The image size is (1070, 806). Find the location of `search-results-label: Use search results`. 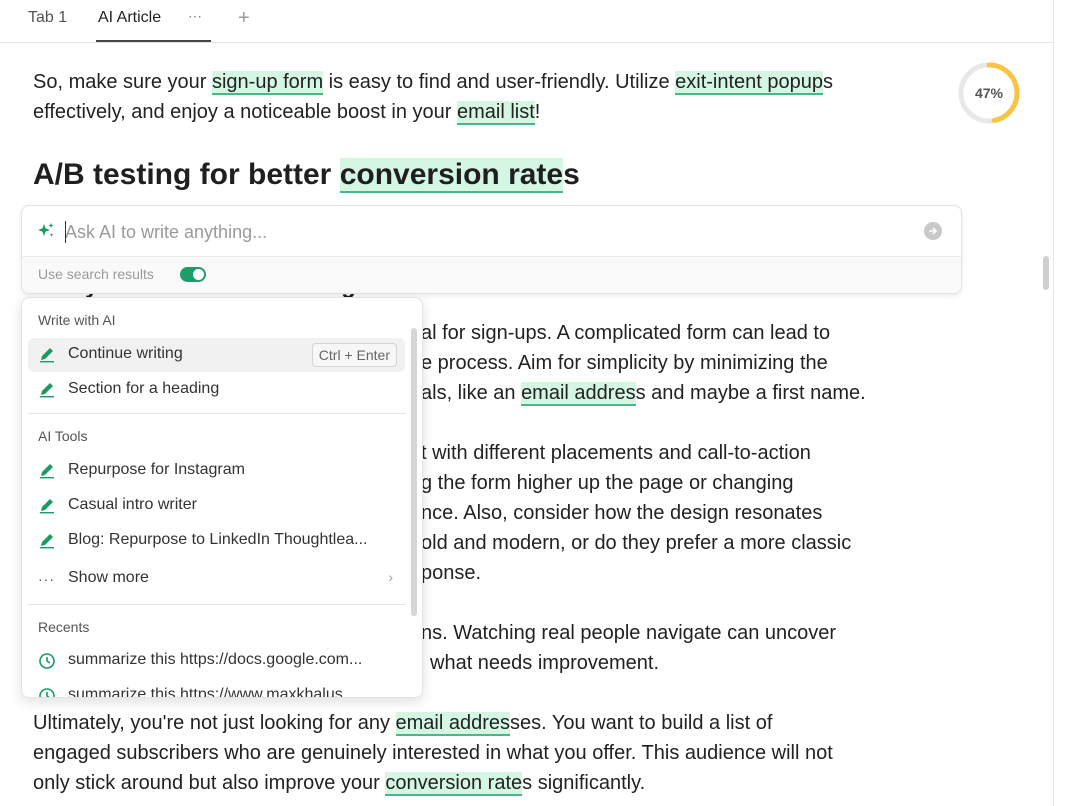

search-results-label: Use search results is located at coordinates (96, 274).